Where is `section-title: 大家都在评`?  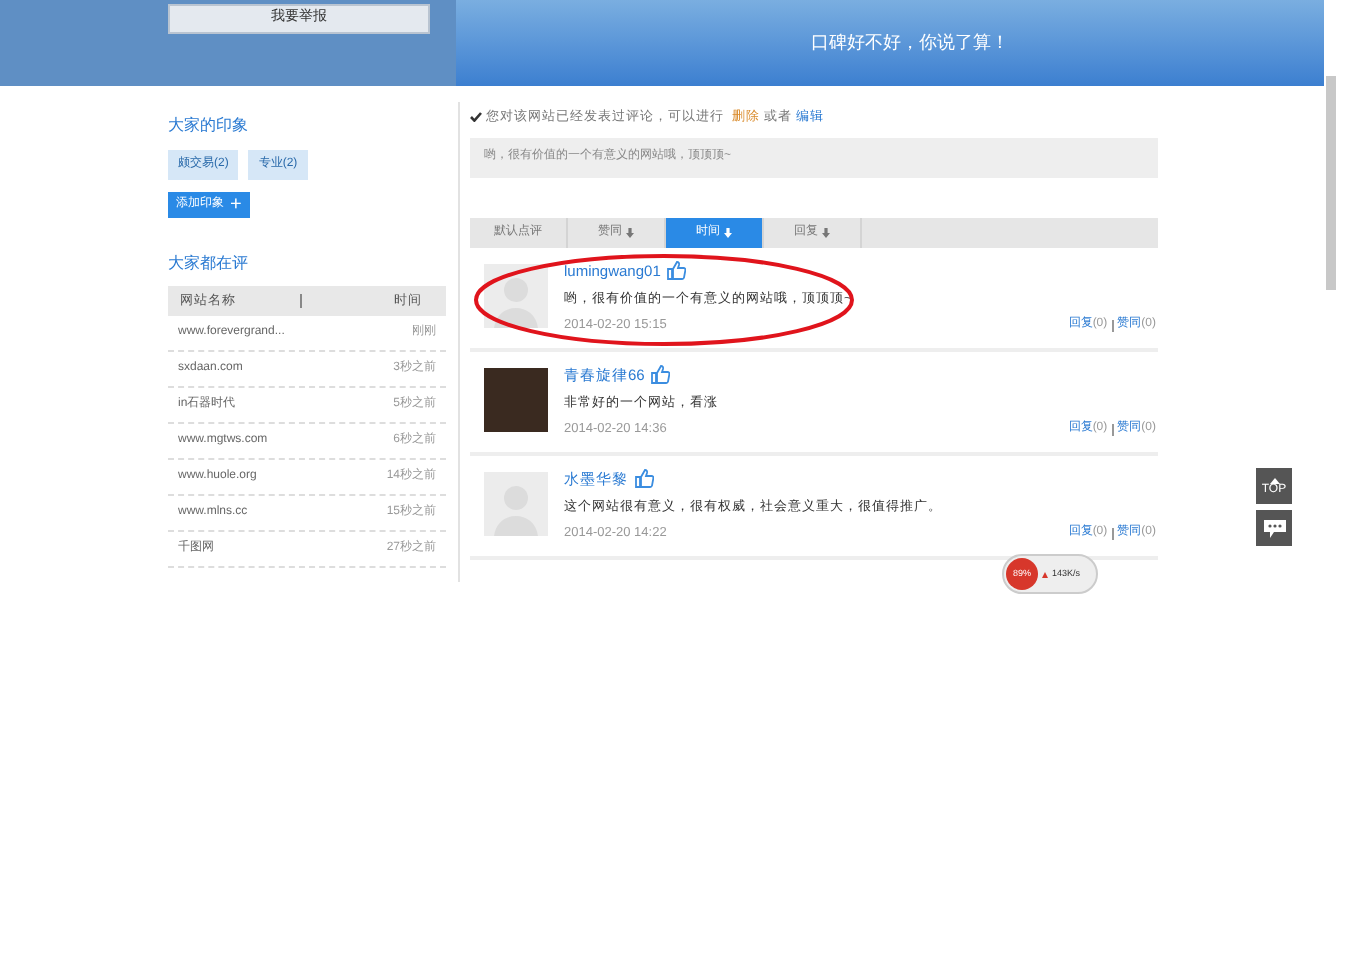
section-title: 大家都在评 is located at coordinates (209, 264).